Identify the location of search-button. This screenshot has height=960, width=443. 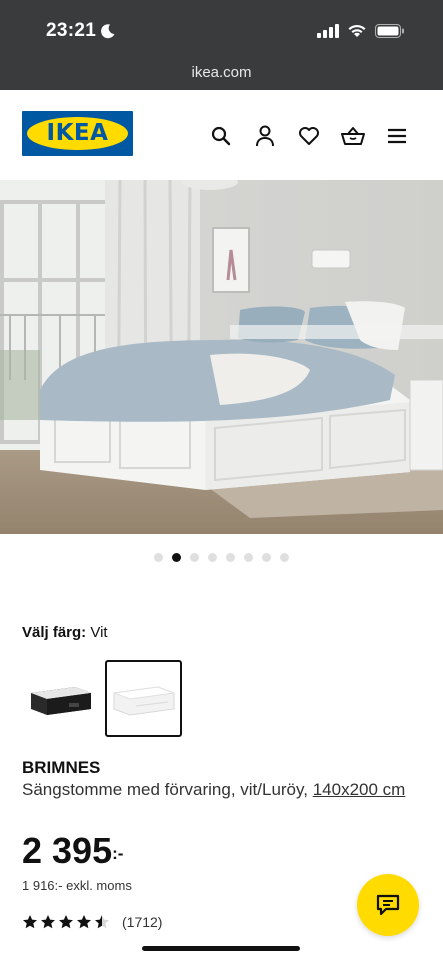
(221, 136).